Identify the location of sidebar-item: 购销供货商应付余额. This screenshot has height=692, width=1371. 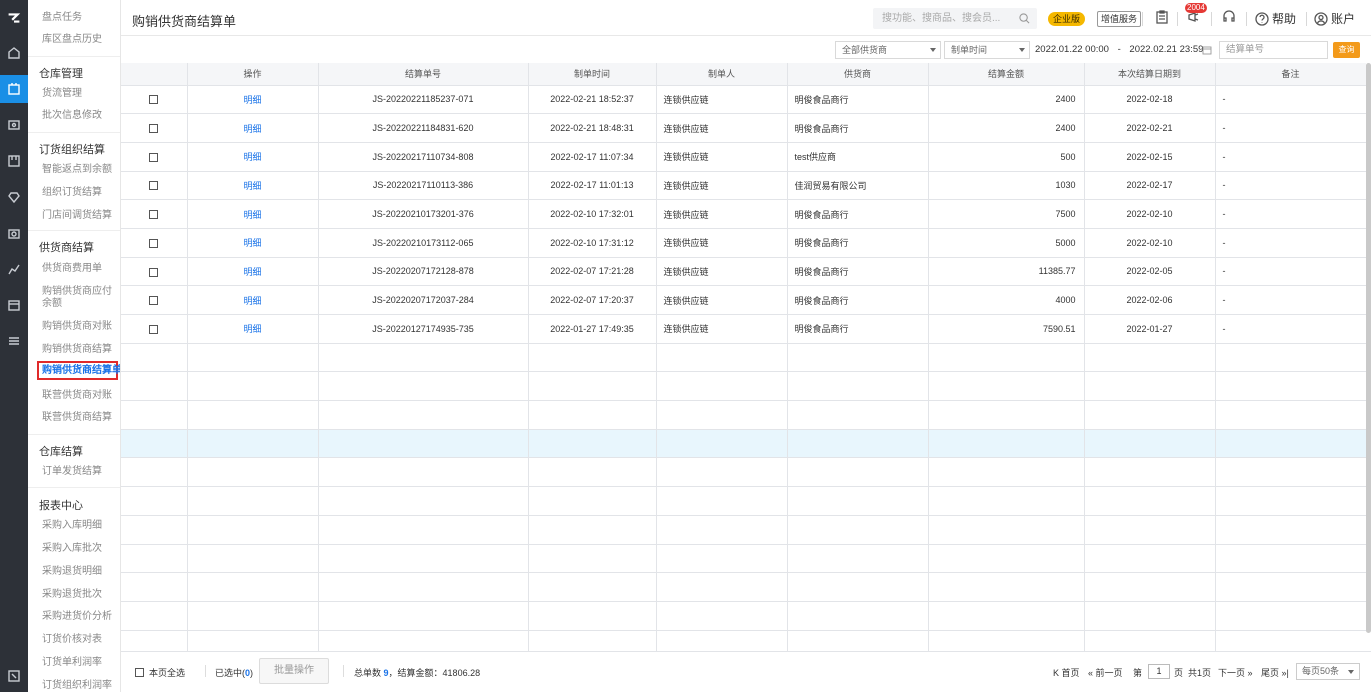
(78, 298).